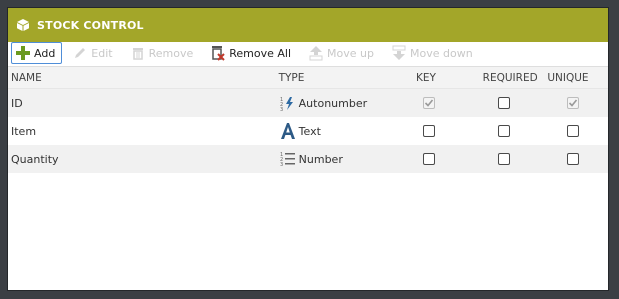 The image size is (619, 299). I want to click on add-button-label: Add, so click(45, 53).